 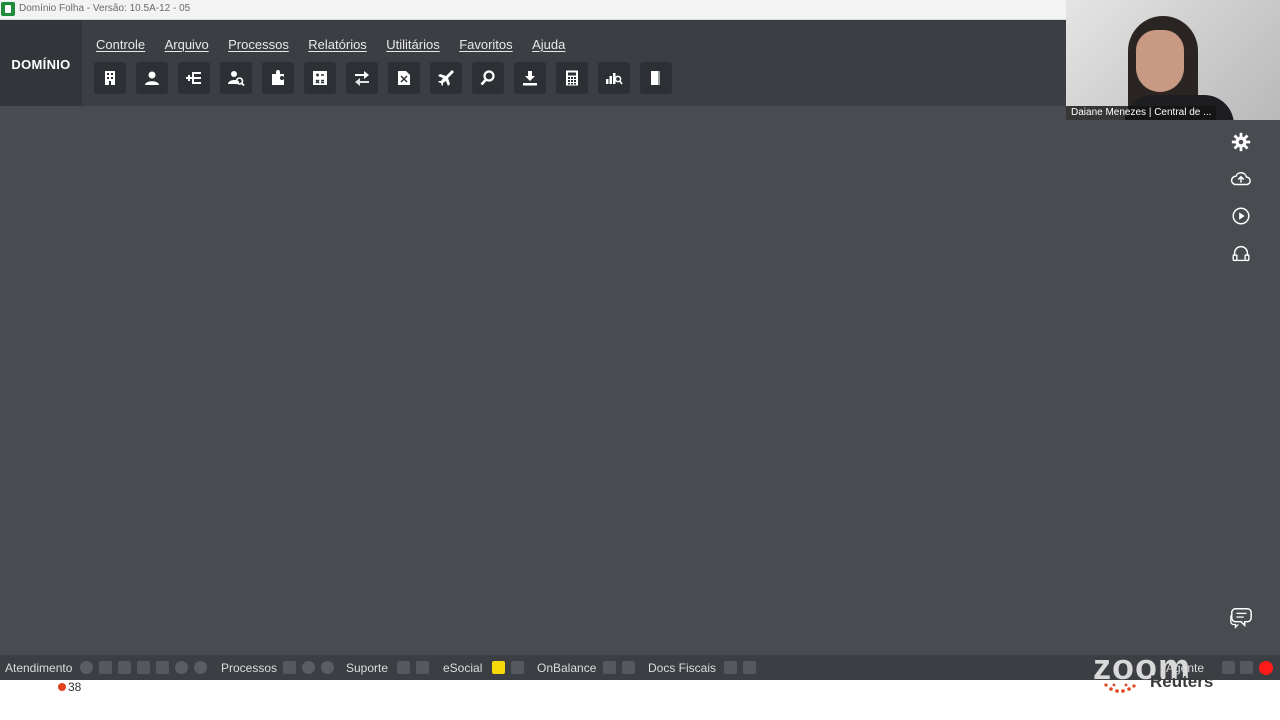 What do you see at coordinates (86, 667) in the screenshot?
I see `play-small-icon` at bounding box center [86, 667].